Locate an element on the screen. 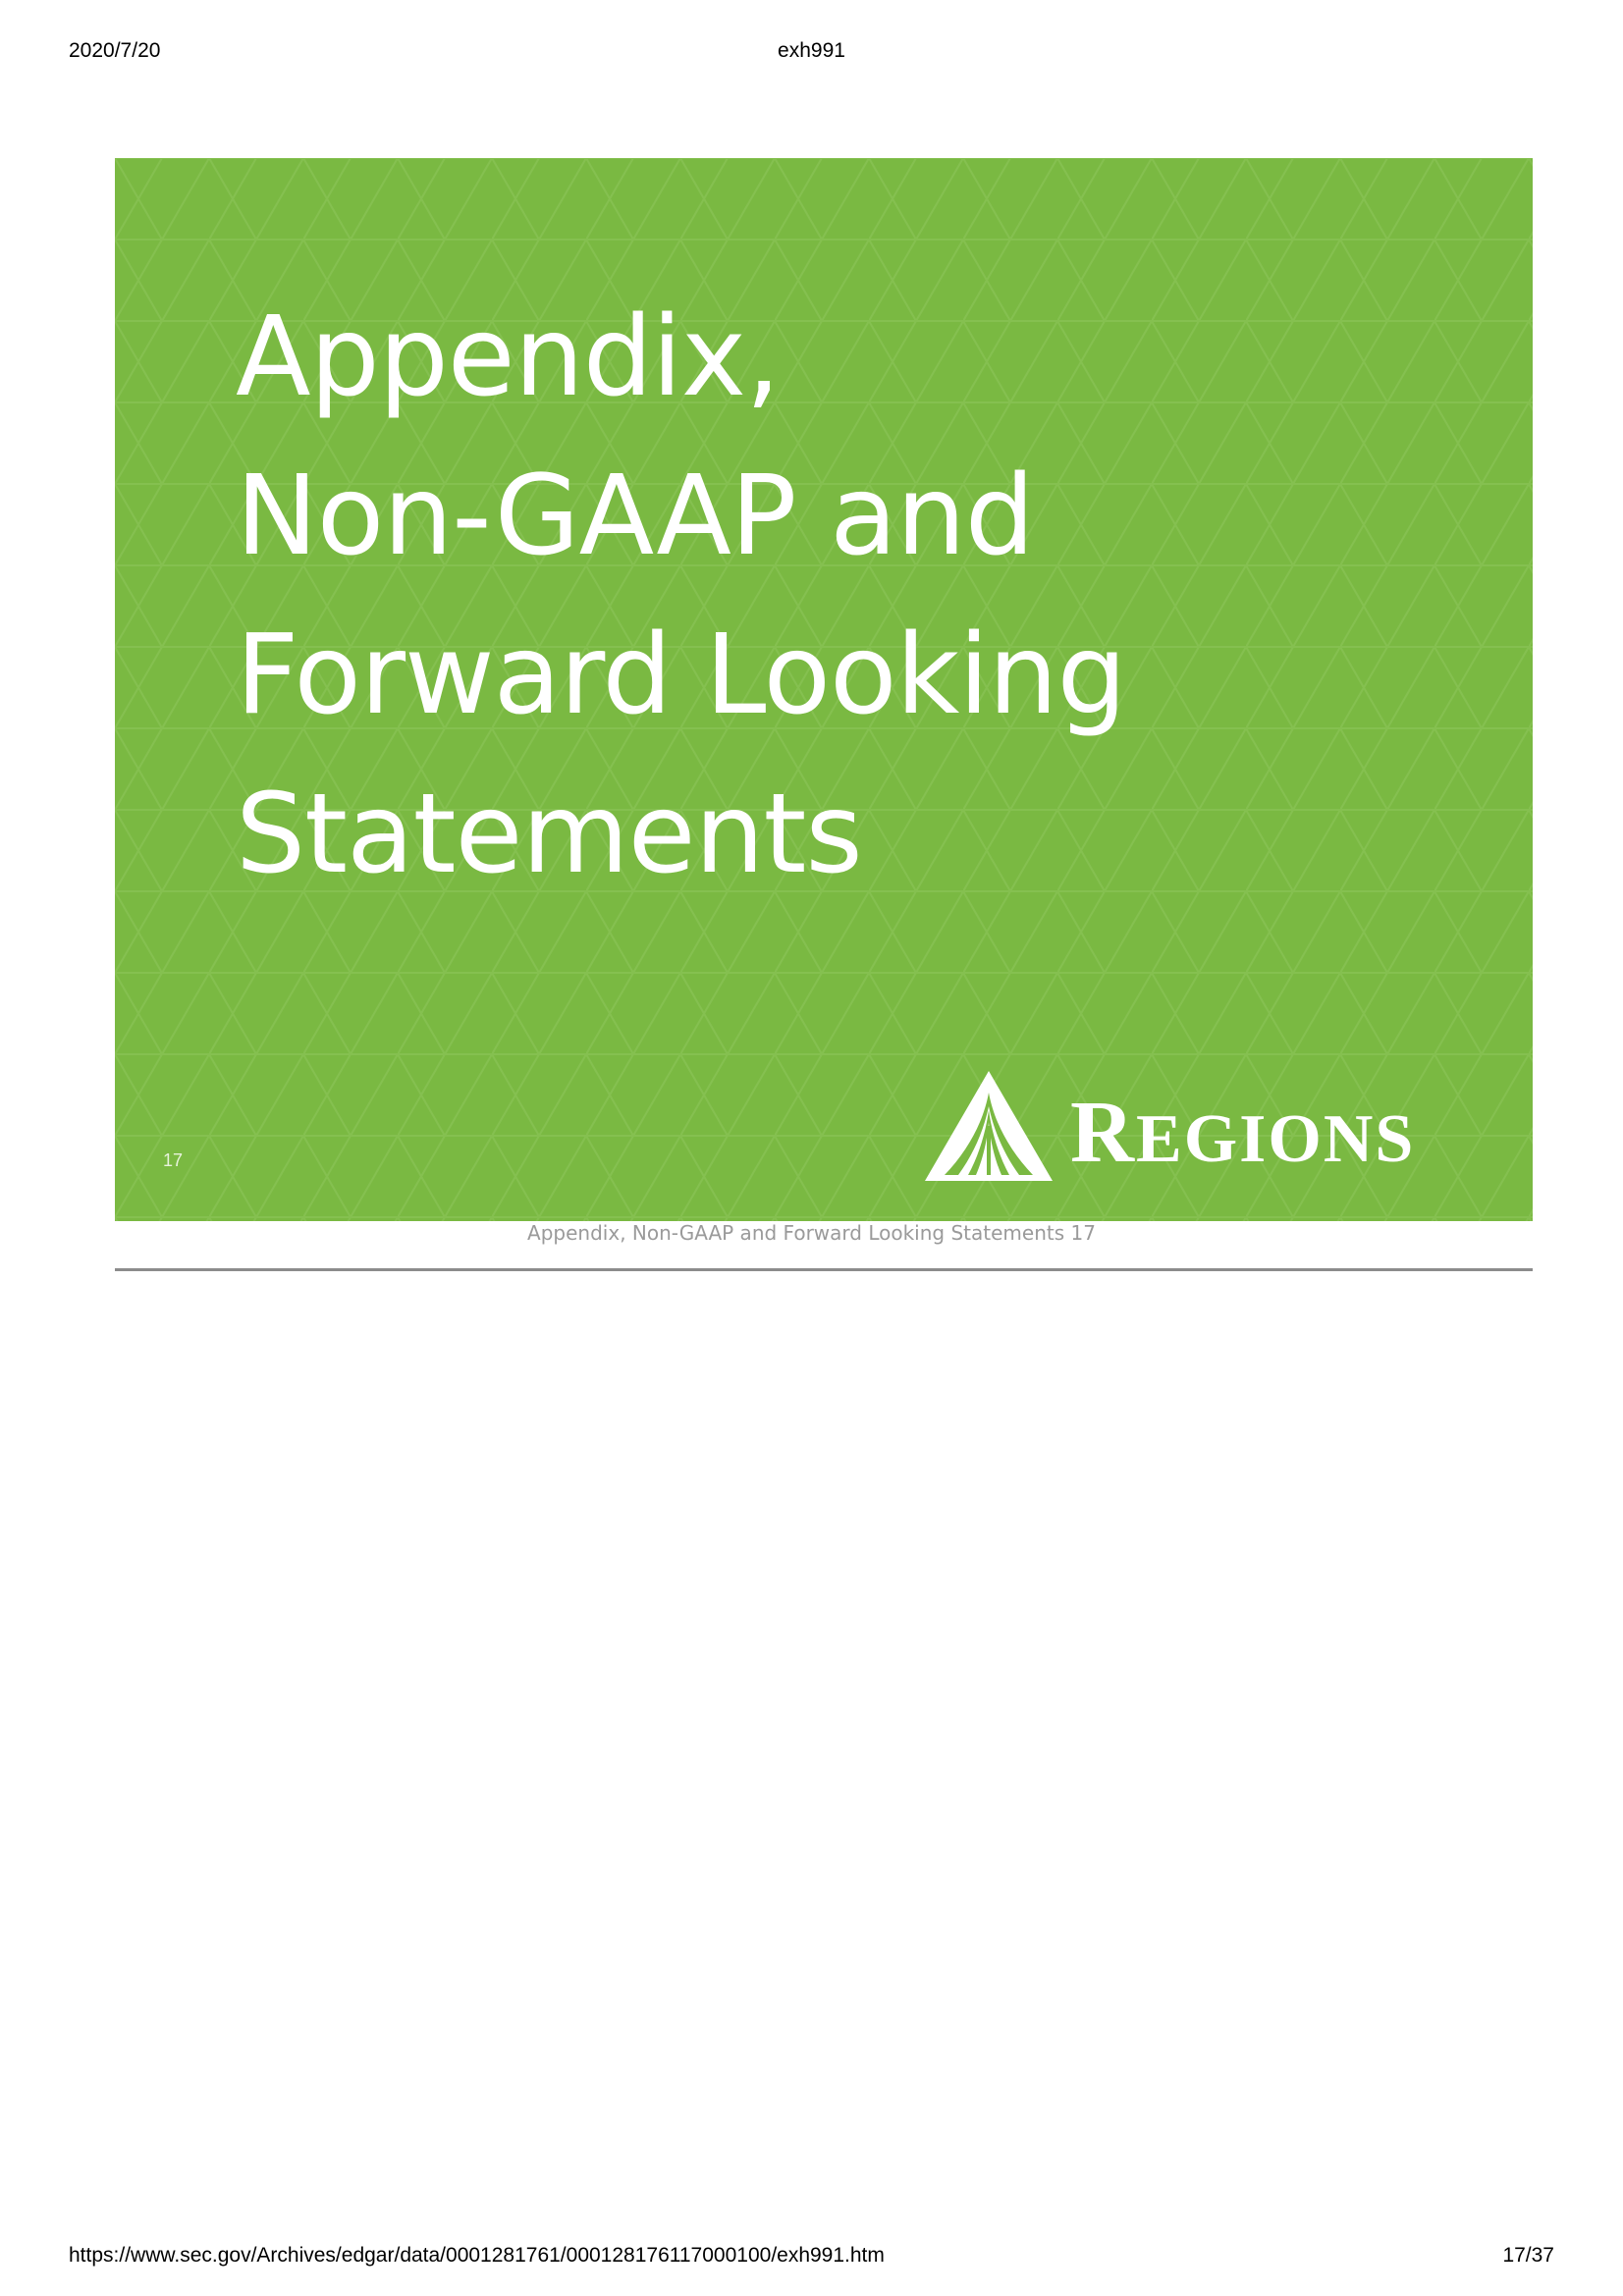 The width and height of the screenshot is (1623, 2296). slide-title-line: Forward Looking is located at coordinates (681, 675).